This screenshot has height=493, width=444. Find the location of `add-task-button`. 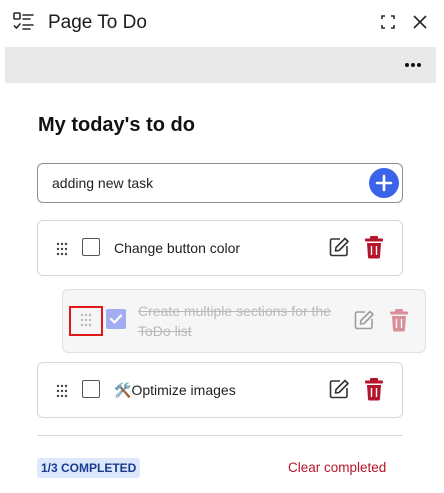

add-task-button is located at coordinates (384, 183).